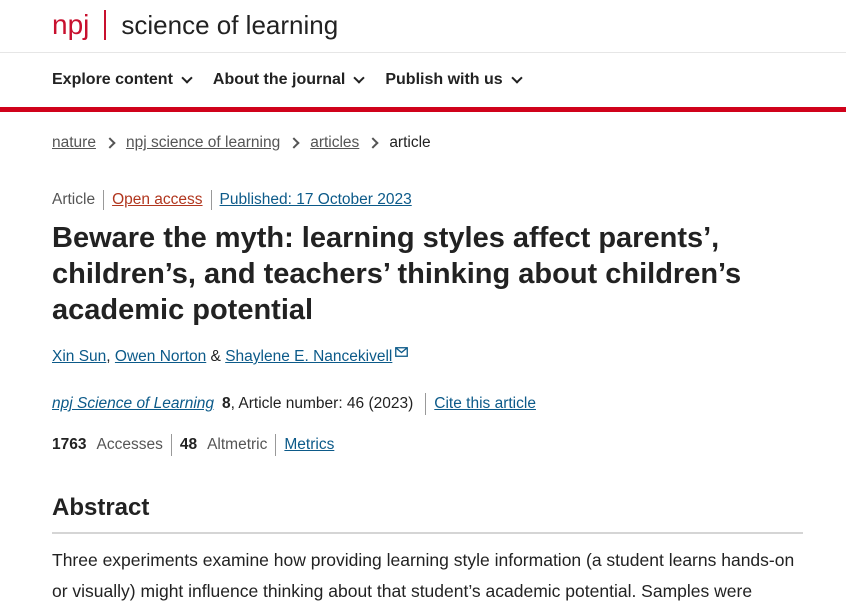  I want to click on journal-name-link: npj Science of Learning, so click(133, 404).